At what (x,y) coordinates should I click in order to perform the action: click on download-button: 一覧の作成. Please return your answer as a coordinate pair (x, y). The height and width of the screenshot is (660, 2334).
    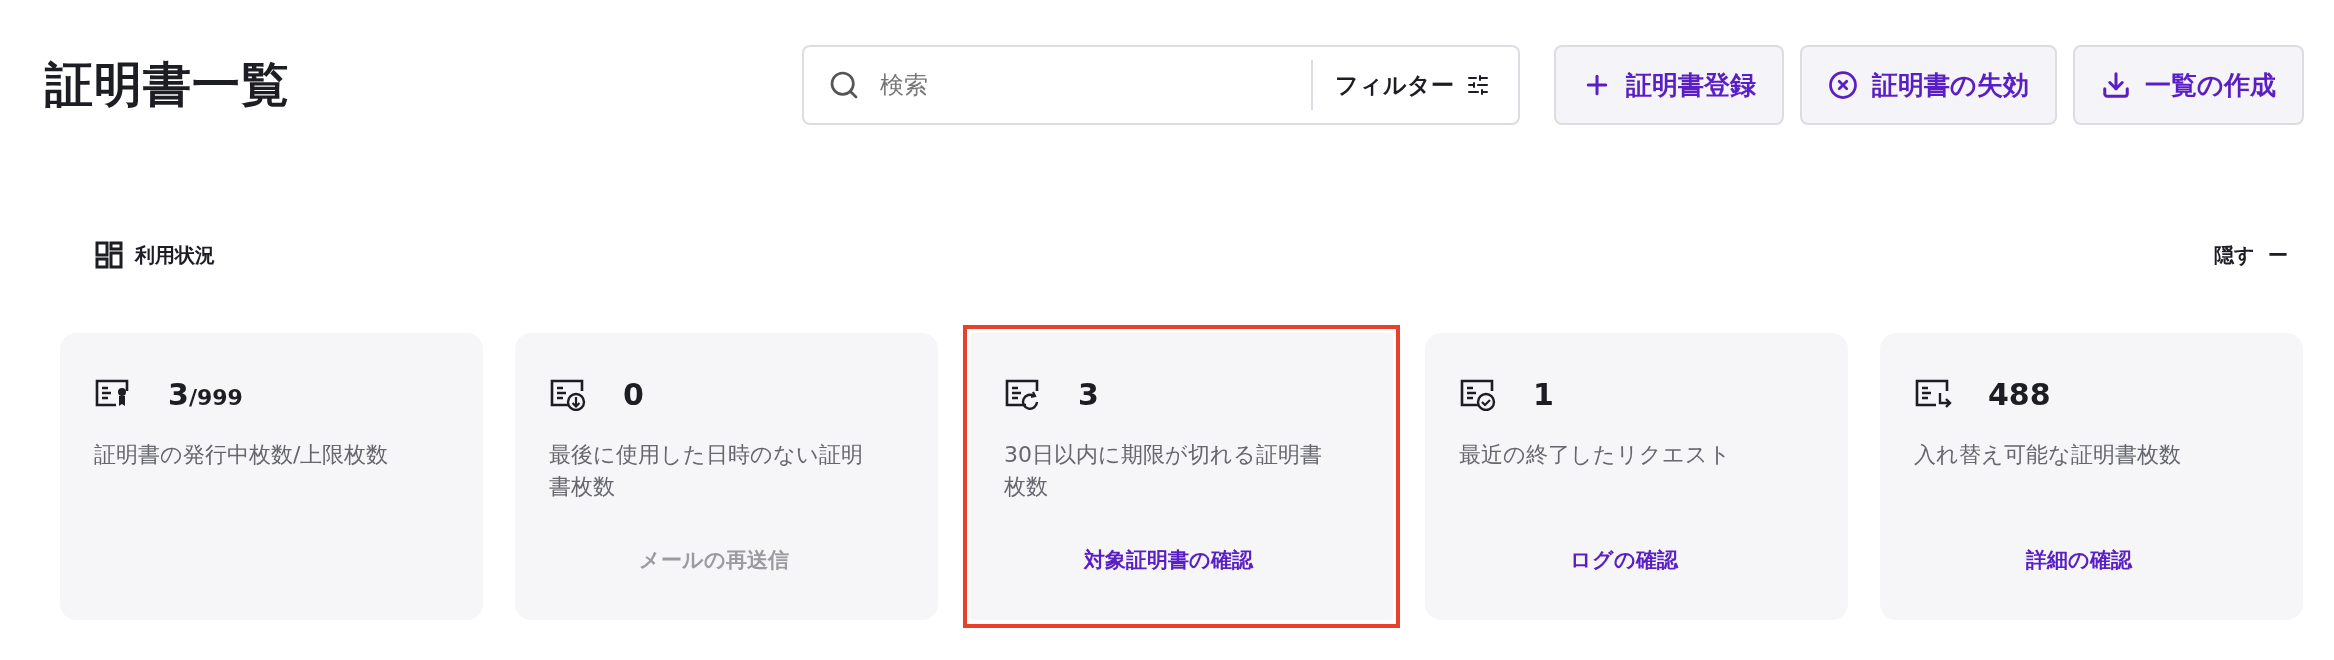
    Looking at the image, I should click on (2188, 85).